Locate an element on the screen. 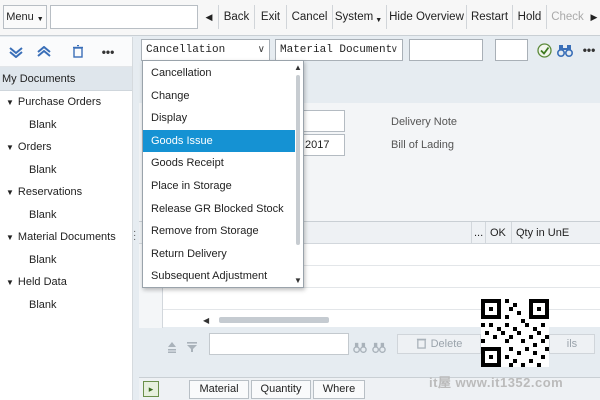 The width and height of the screenshot is (600, 400). exit-button: Exit is located at coordinates (270, 17).